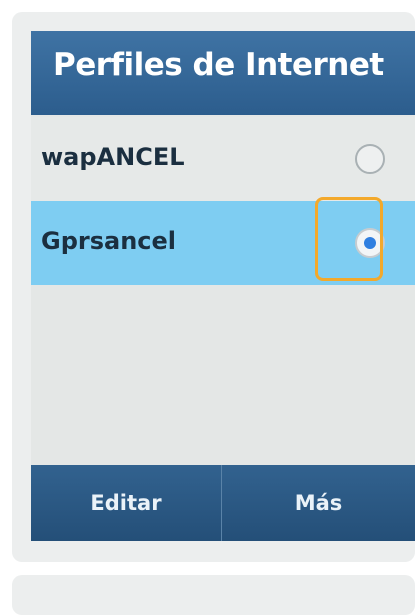 The width and height of the screenshot is (415, 615). I want to click on device-frame-lower, so click(213, 595).